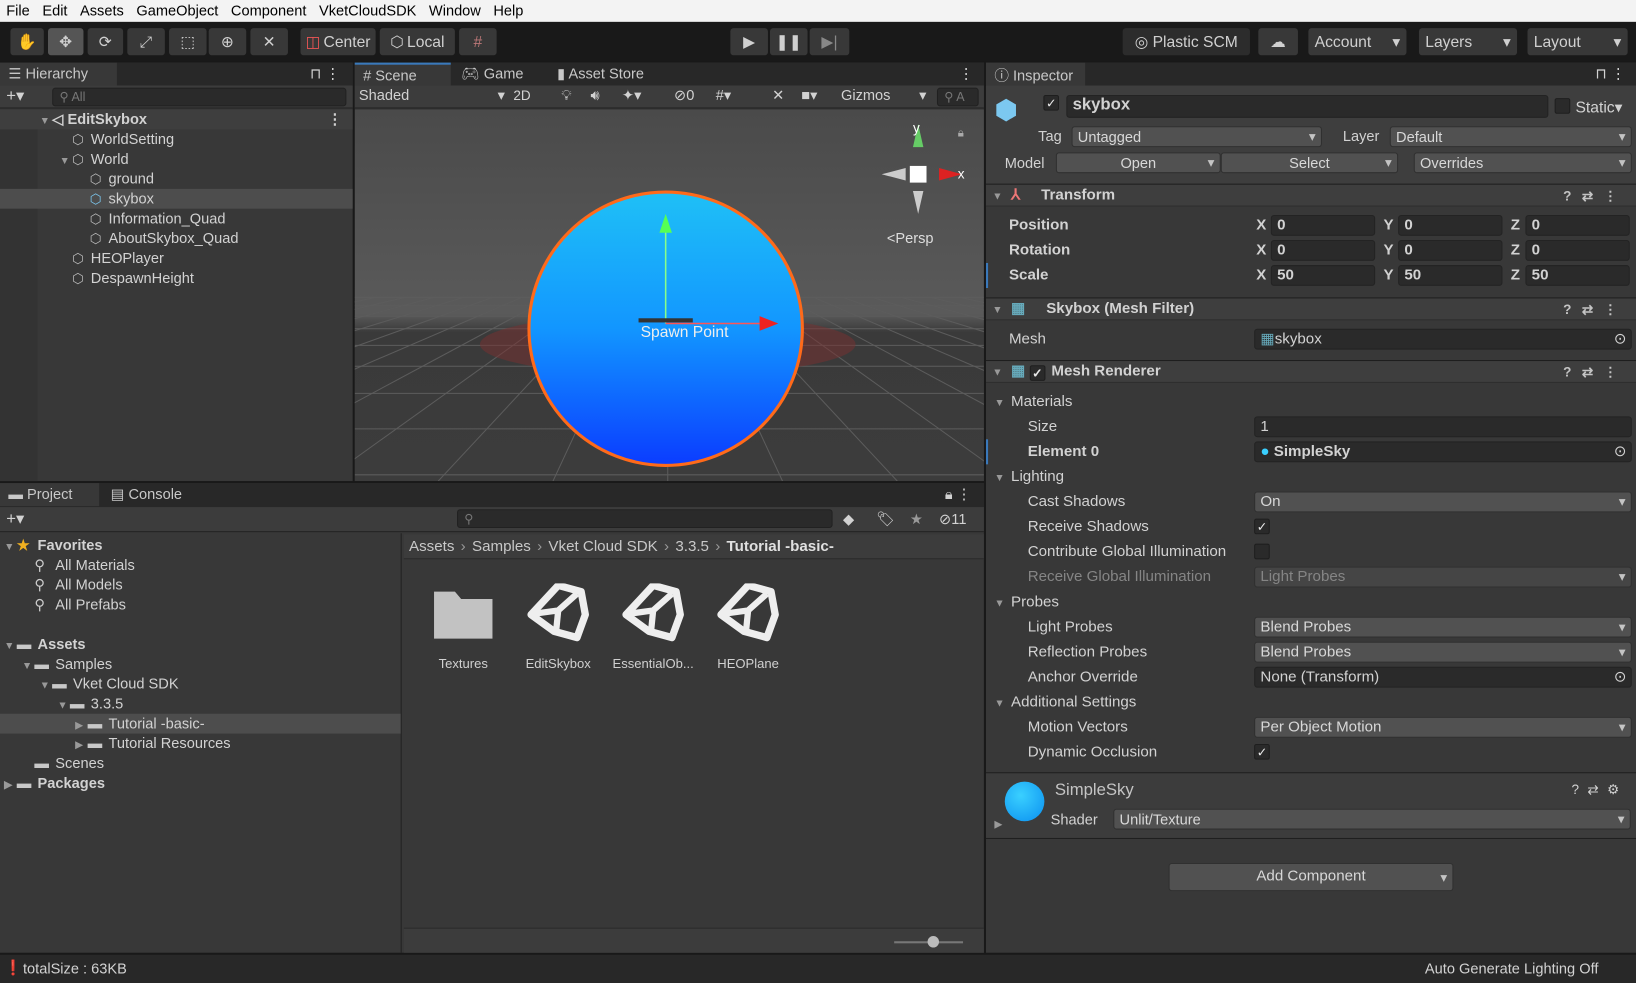 This screenshot has height=983, width=1636. What do you see at coordinates (1051, 102) in the screenshot?
I see `active-checkbox: ✓` at bounding box center [1051, 102].